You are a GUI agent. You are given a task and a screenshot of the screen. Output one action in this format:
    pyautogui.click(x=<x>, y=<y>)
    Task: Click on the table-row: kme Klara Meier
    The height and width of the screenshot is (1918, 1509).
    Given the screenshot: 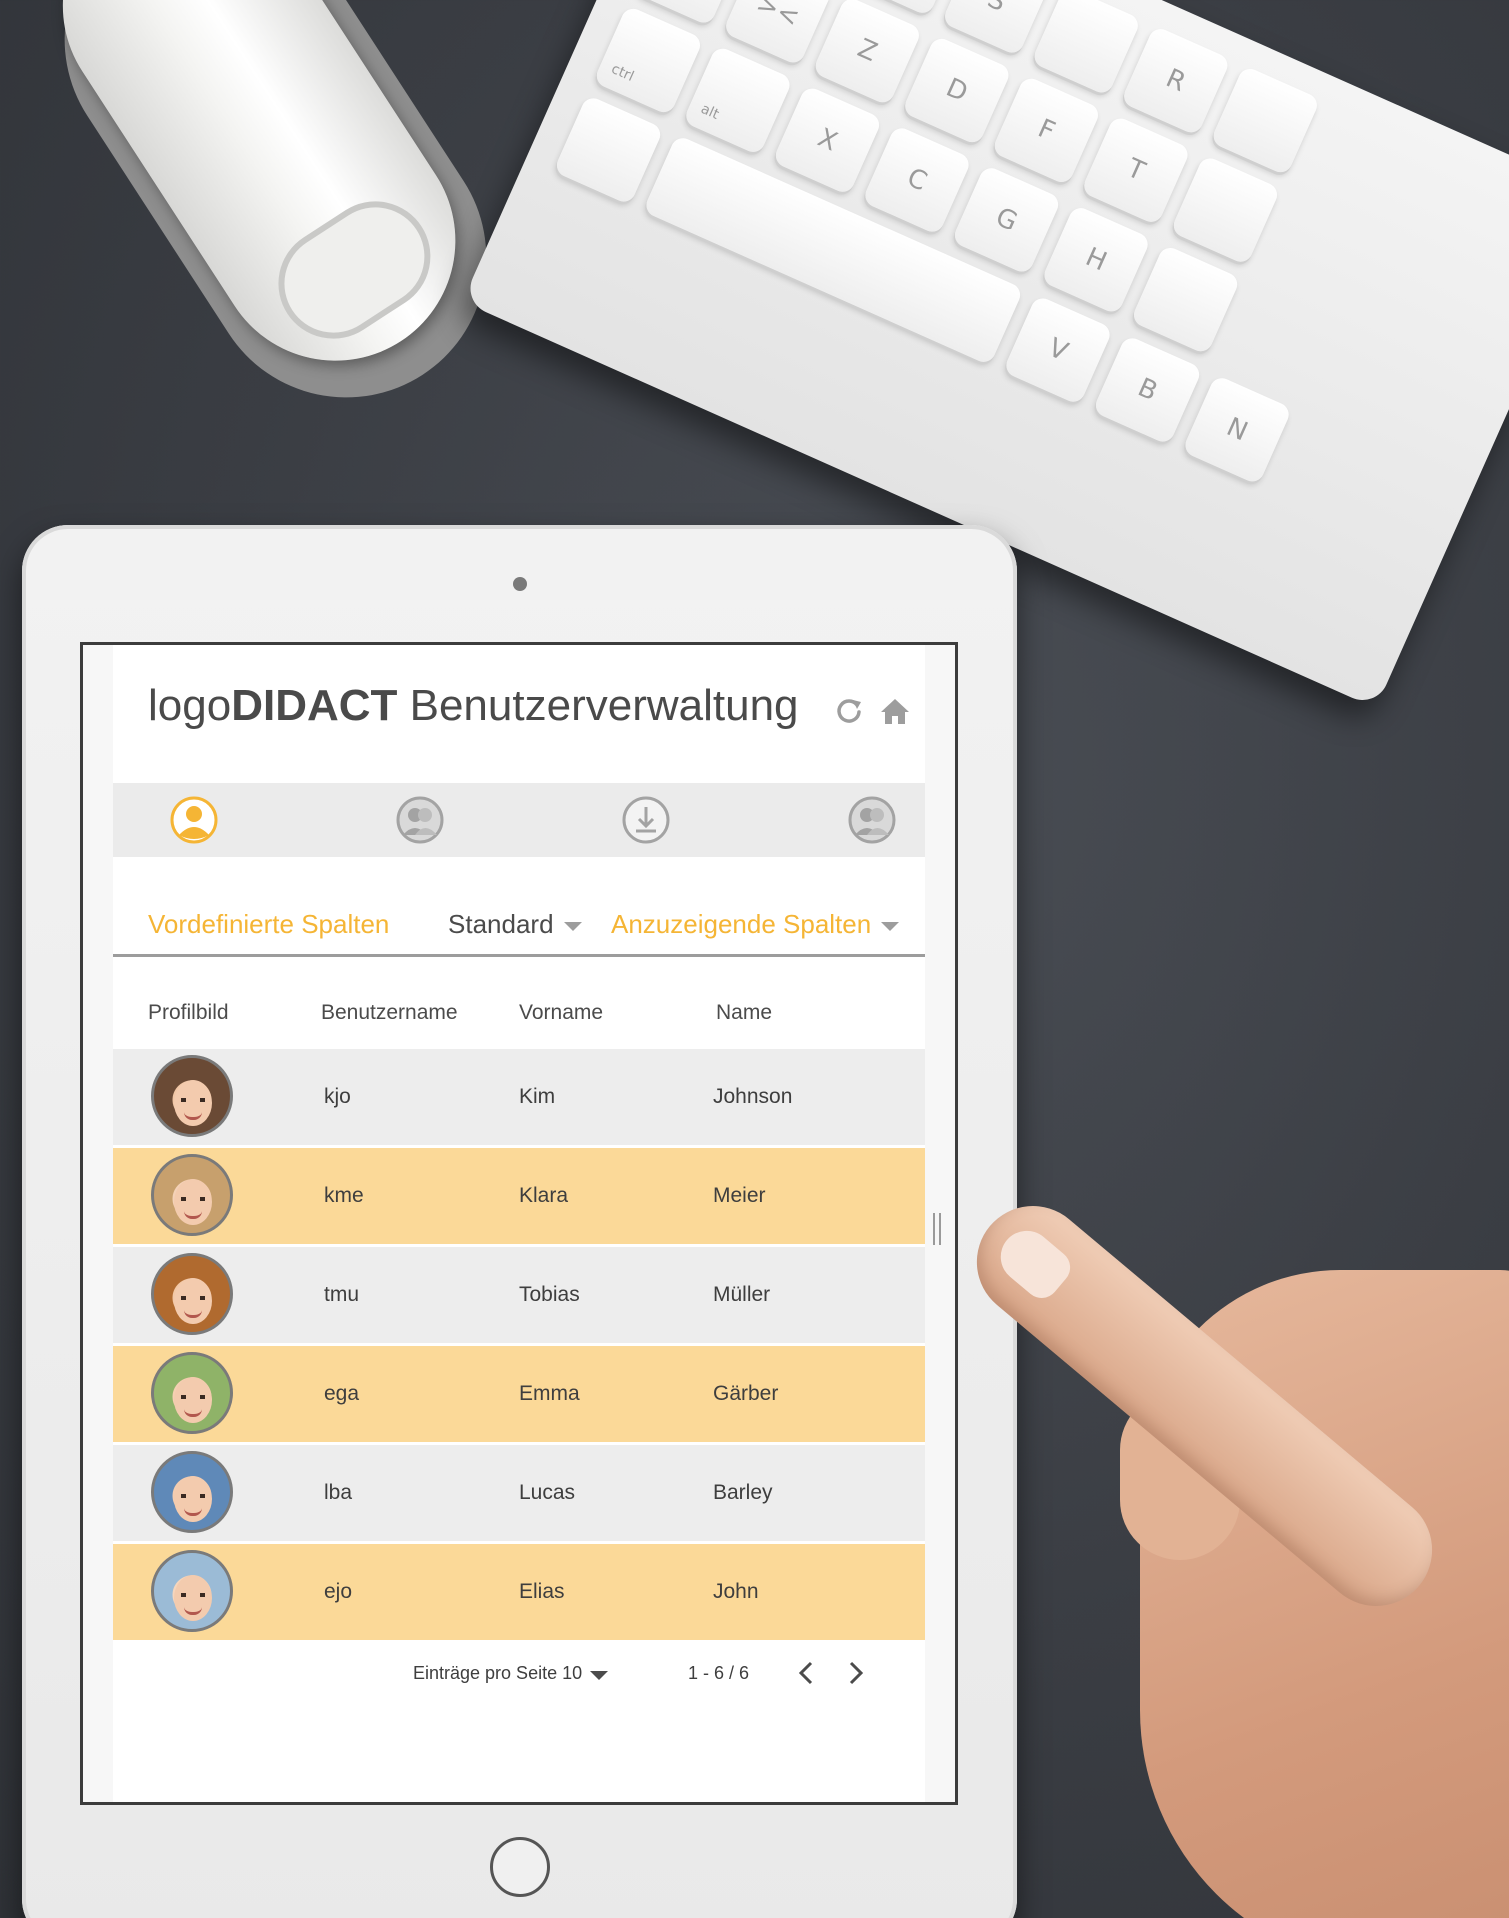 What is the action you would take?
    pyautogui.click(x=519, y=1196)
    